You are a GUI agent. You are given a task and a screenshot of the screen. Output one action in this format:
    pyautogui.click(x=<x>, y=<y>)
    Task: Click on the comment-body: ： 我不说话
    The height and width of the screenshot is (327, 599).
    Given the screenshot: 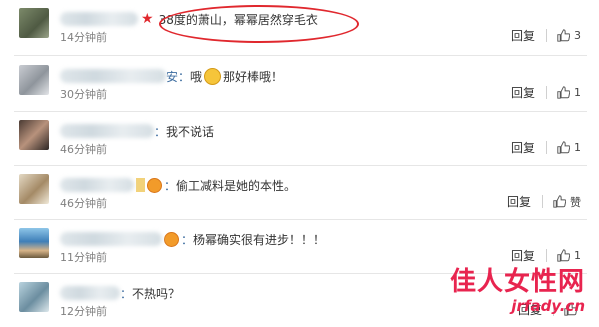 What is the action you would take?
    pyautogui.click(x=137, y=131)
    